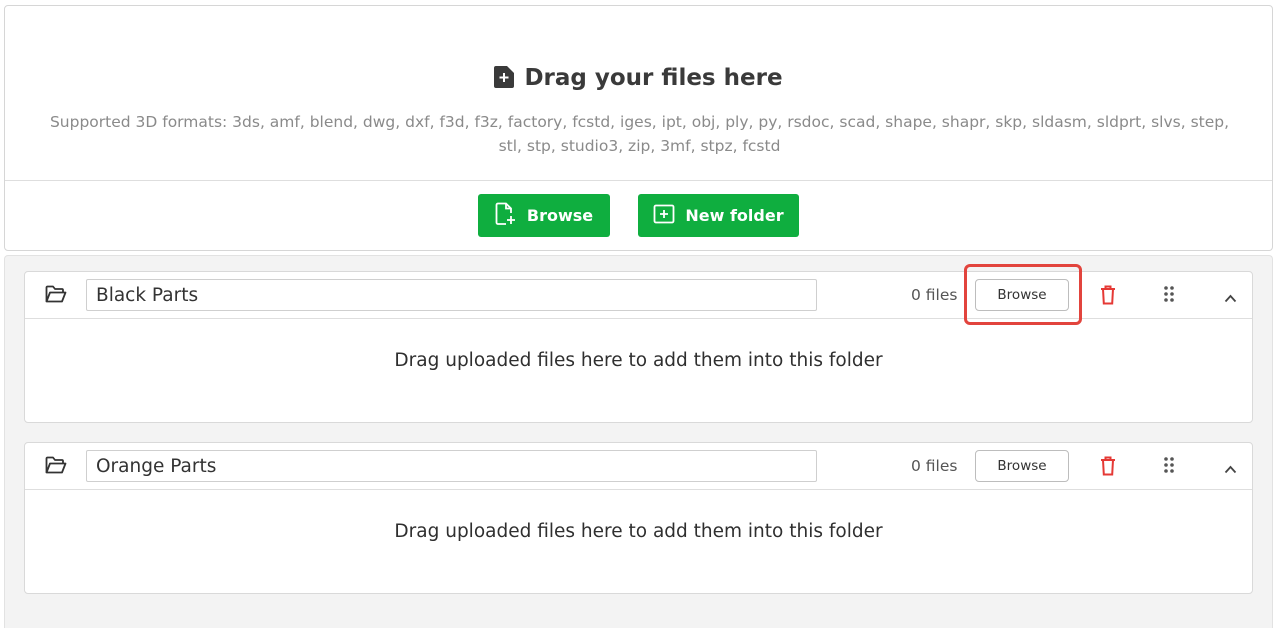  I want to click on folder-plus-icon, so click(664, 216).